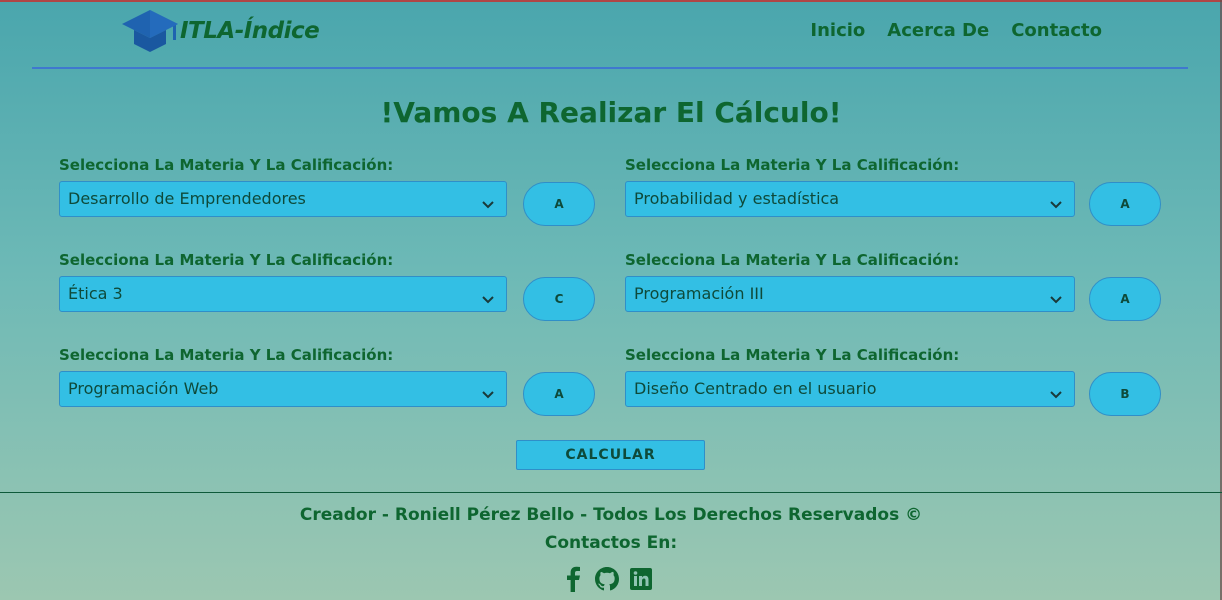  I want to click on subject-select-6: Diseño Centrado en el usuario, so click(850, 389).